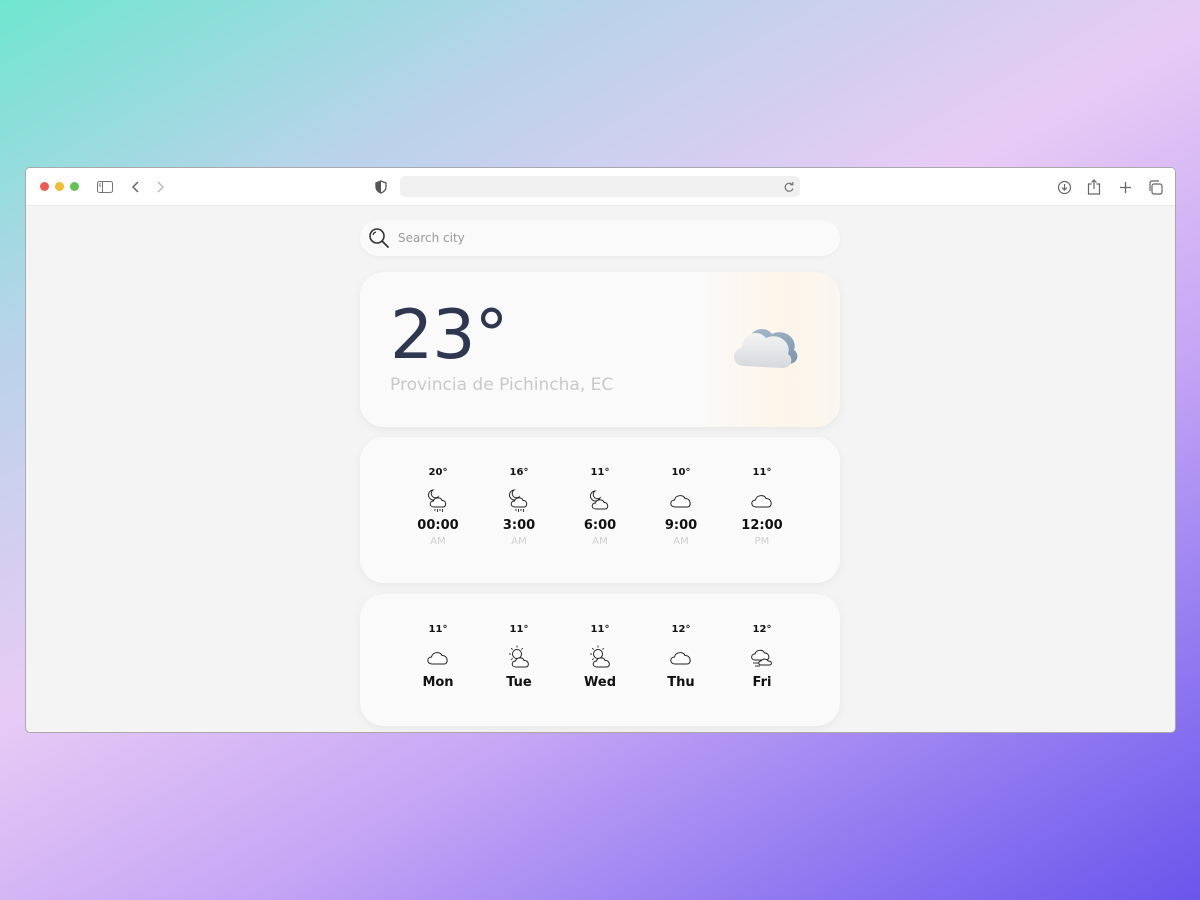  I want to click on current-temperature: 23°, so click(449, 335).